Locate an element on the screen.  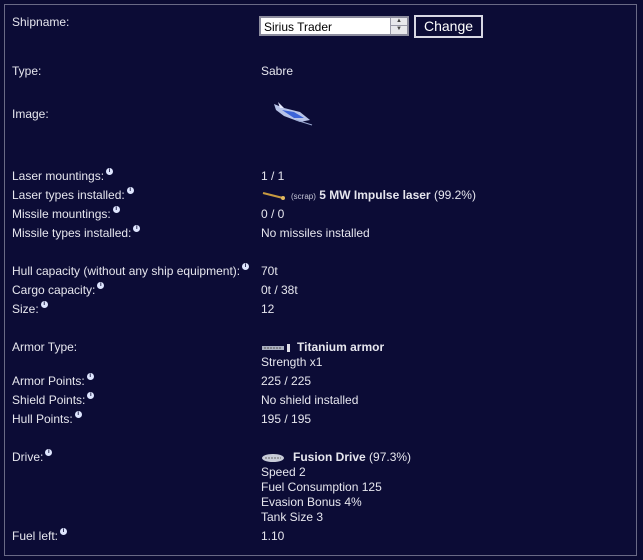
laser-mountings-value: 1 / 1 is located at coordinates (273, 176).